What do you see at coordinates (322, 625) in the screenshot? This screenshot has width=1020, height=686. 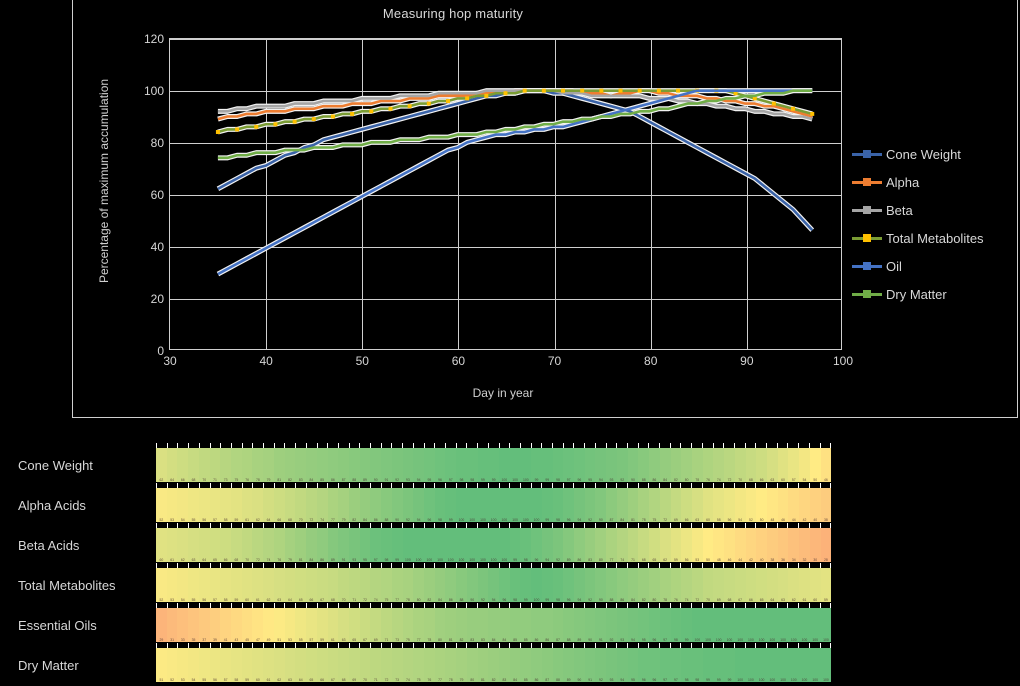 I see `heatmap-cell: 59` at bounding box center [322, 625].